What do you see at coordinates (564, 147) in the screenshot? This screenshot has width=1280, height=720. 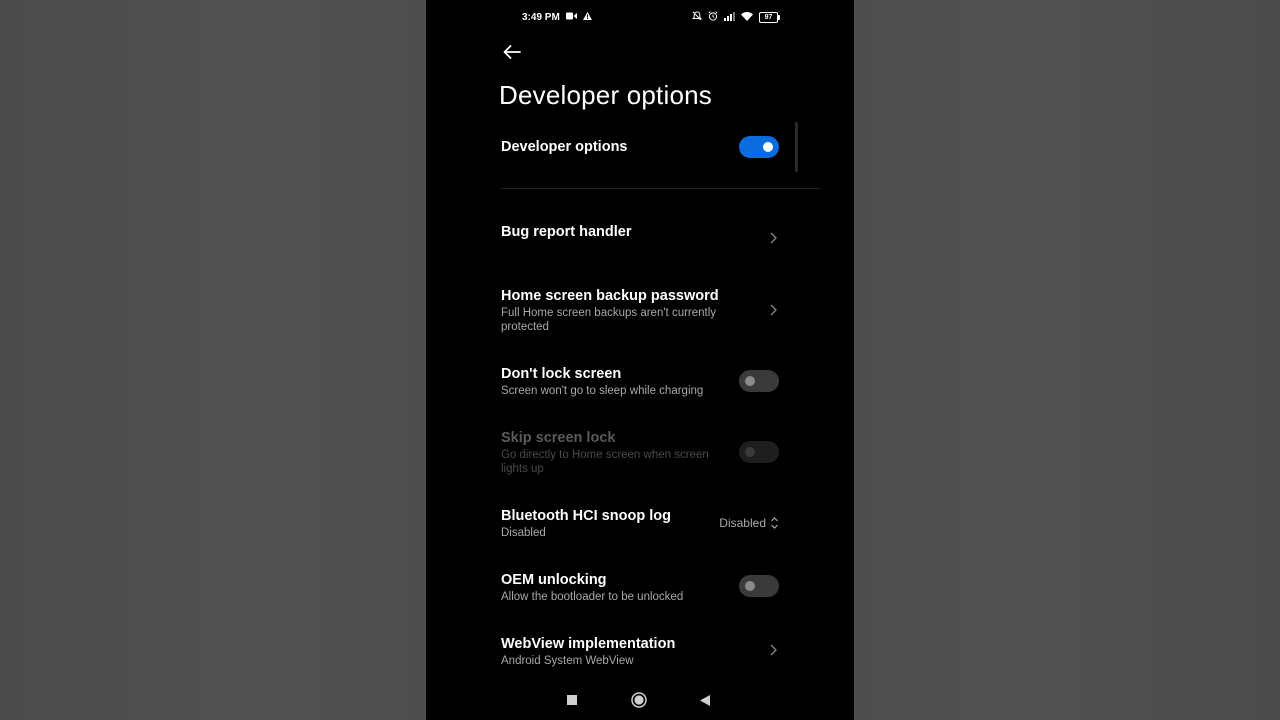 I see `developer-options-master-label: Developer options` at bounding box center [564, 147].